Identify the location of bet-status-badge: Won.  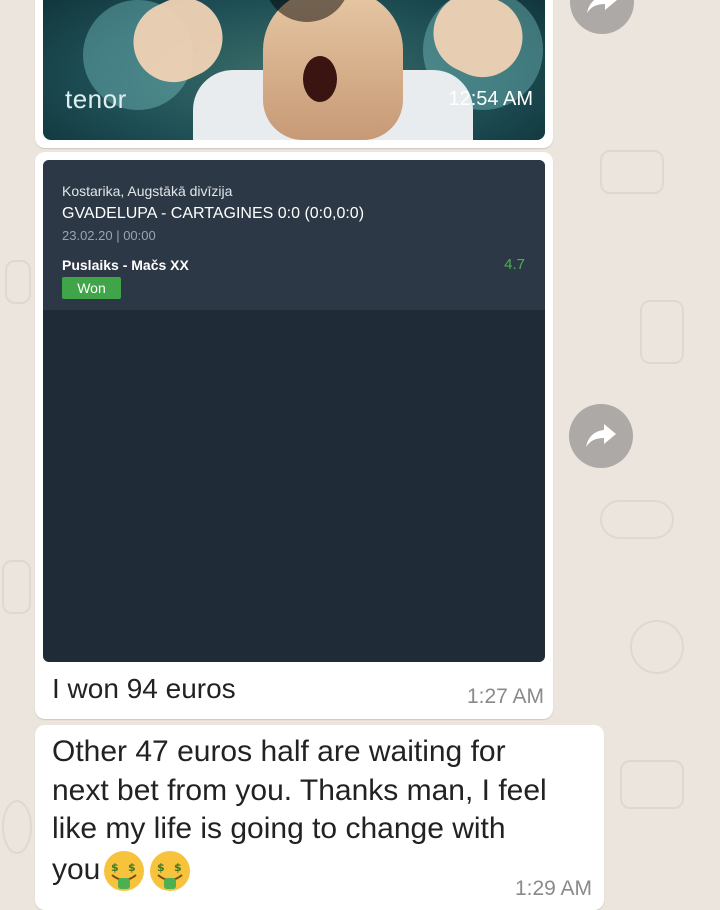
(91, 288).